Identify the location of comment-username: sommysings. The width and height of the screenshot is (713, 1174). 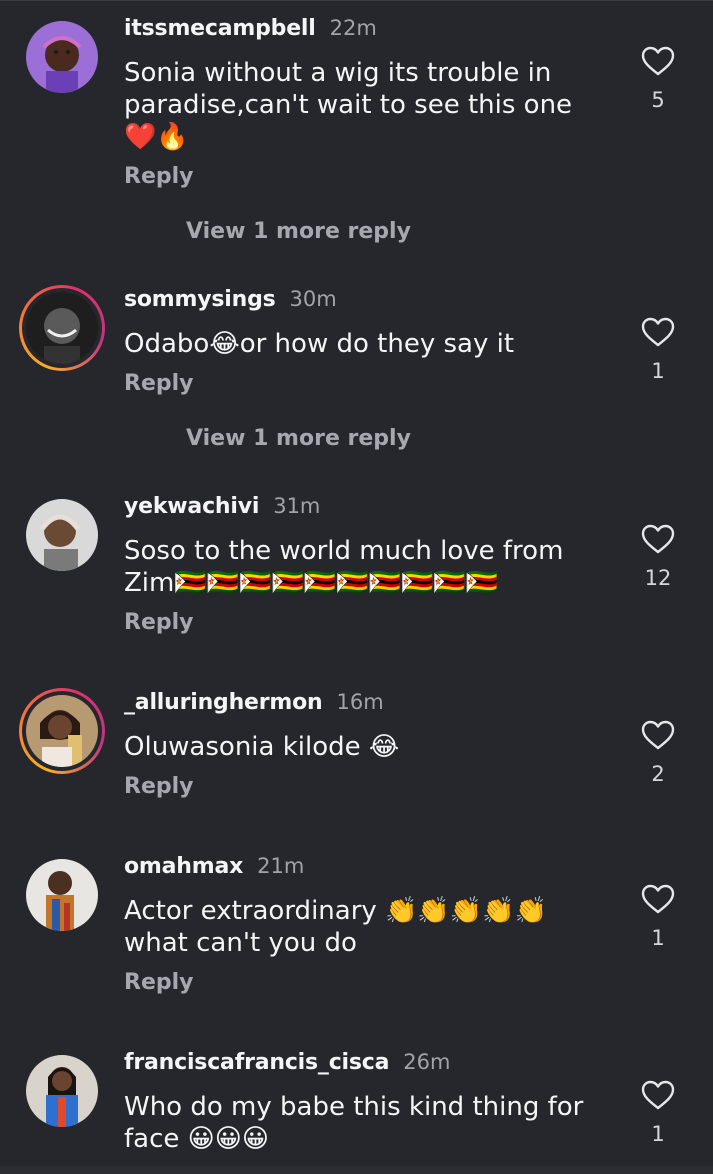
(200, 299).